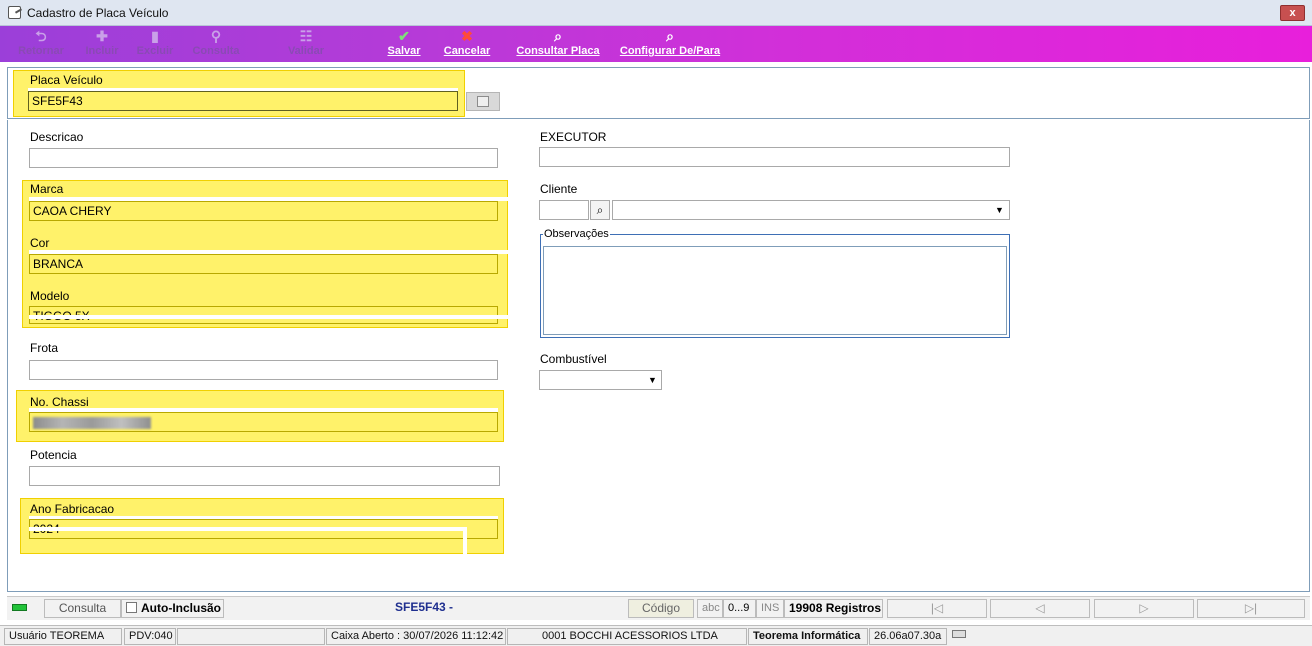  What do you see at coordinates (1251, 608) in the screenshot?
I see `last-record-button: ▷|` at bounding box center [1251, 608].